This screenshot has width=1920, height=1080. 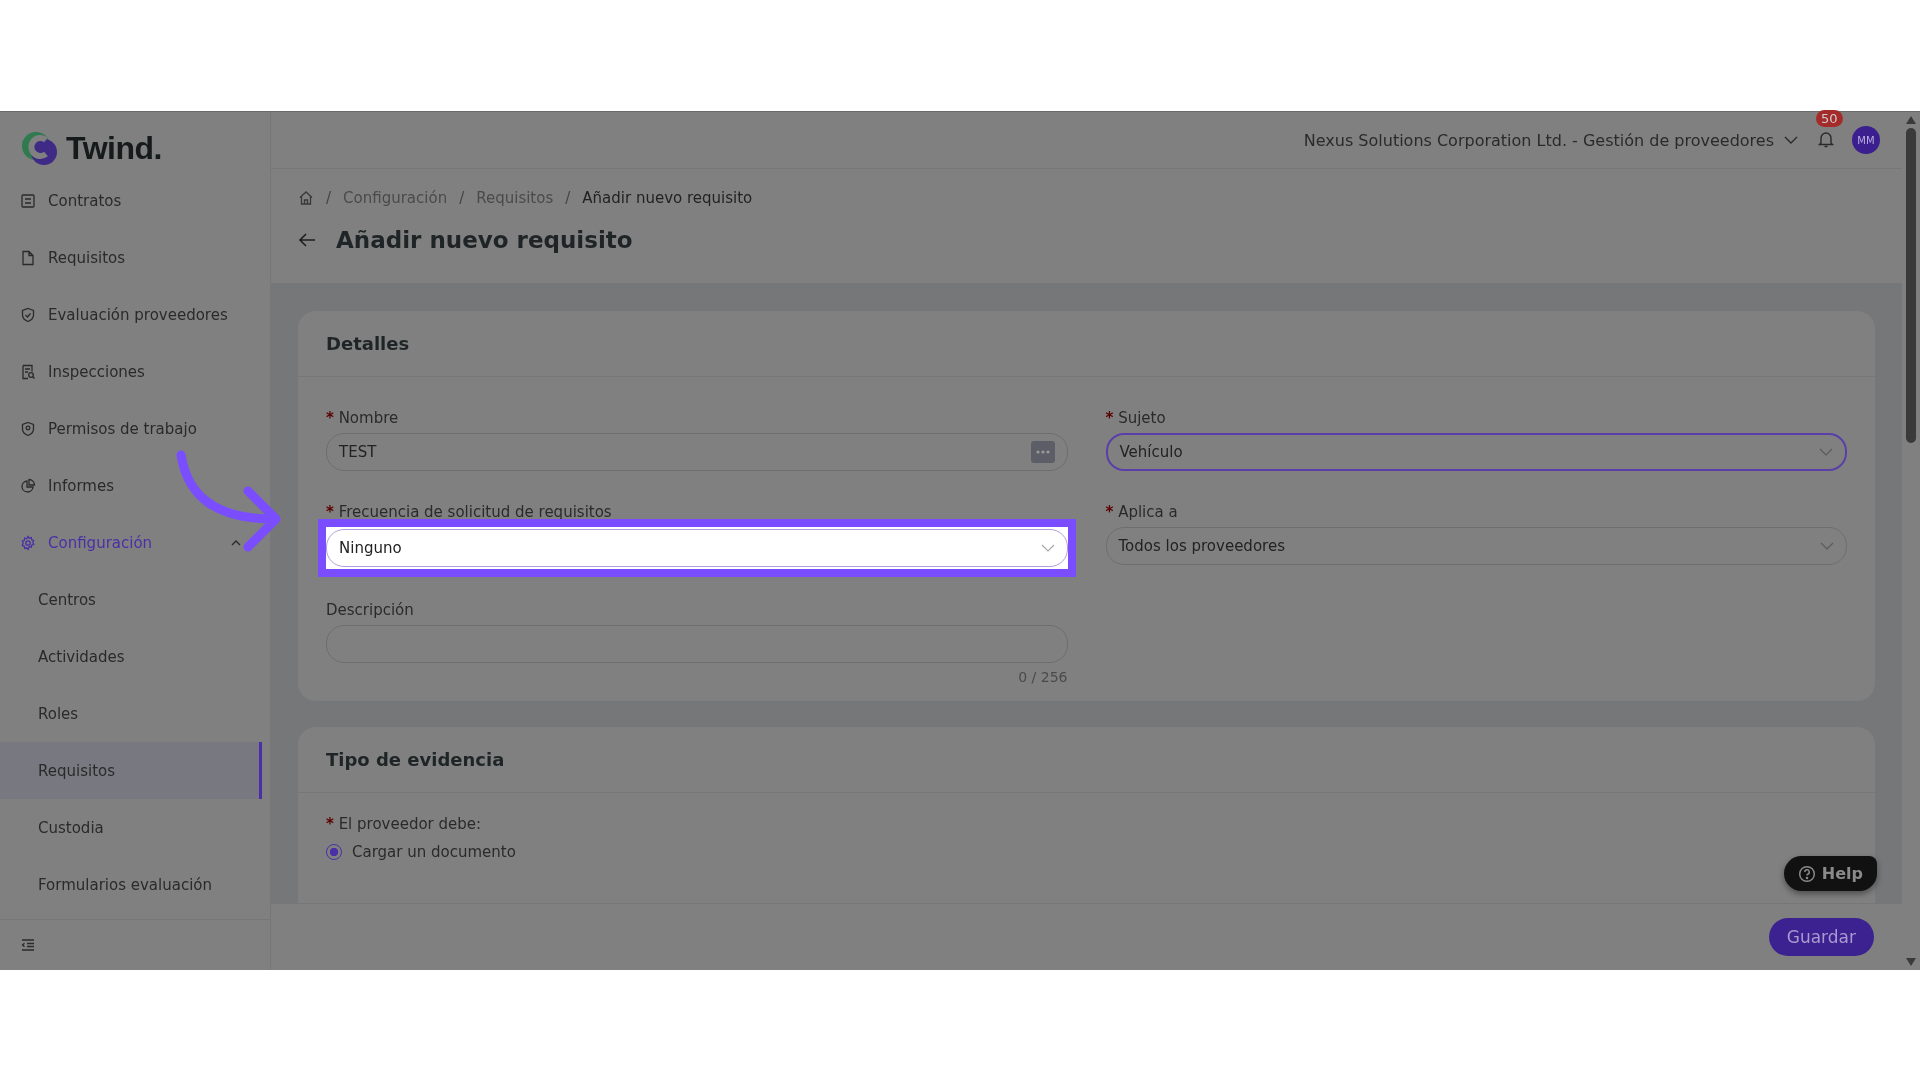 I want to click on help-button: Help, so click(x=1830, y=873).